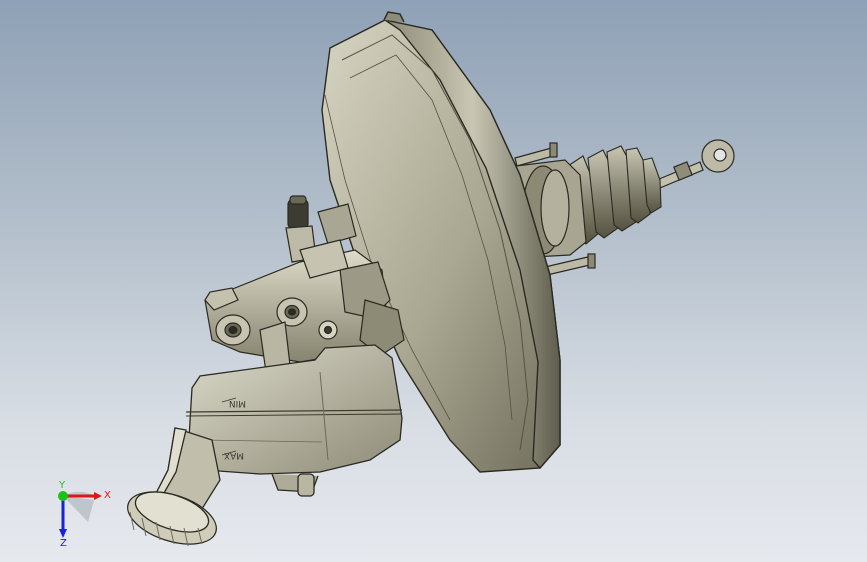 The width and height of the screenshot is (867, 562). I want to click on x-axis-label: X, so click(107, 495).